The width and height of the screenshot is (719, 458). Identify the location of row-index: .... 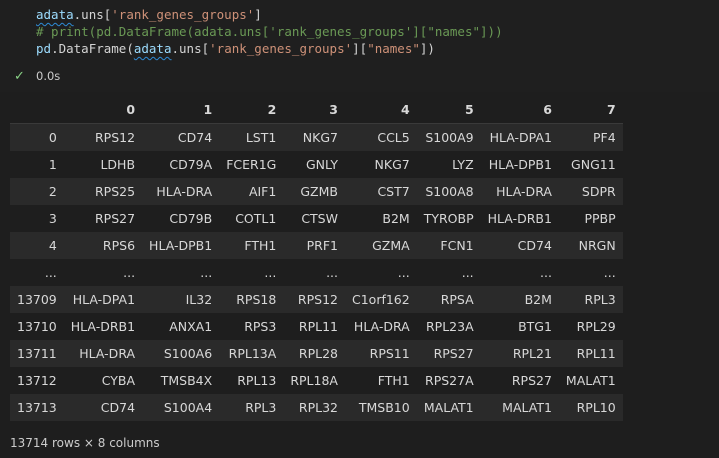
(50, 272).